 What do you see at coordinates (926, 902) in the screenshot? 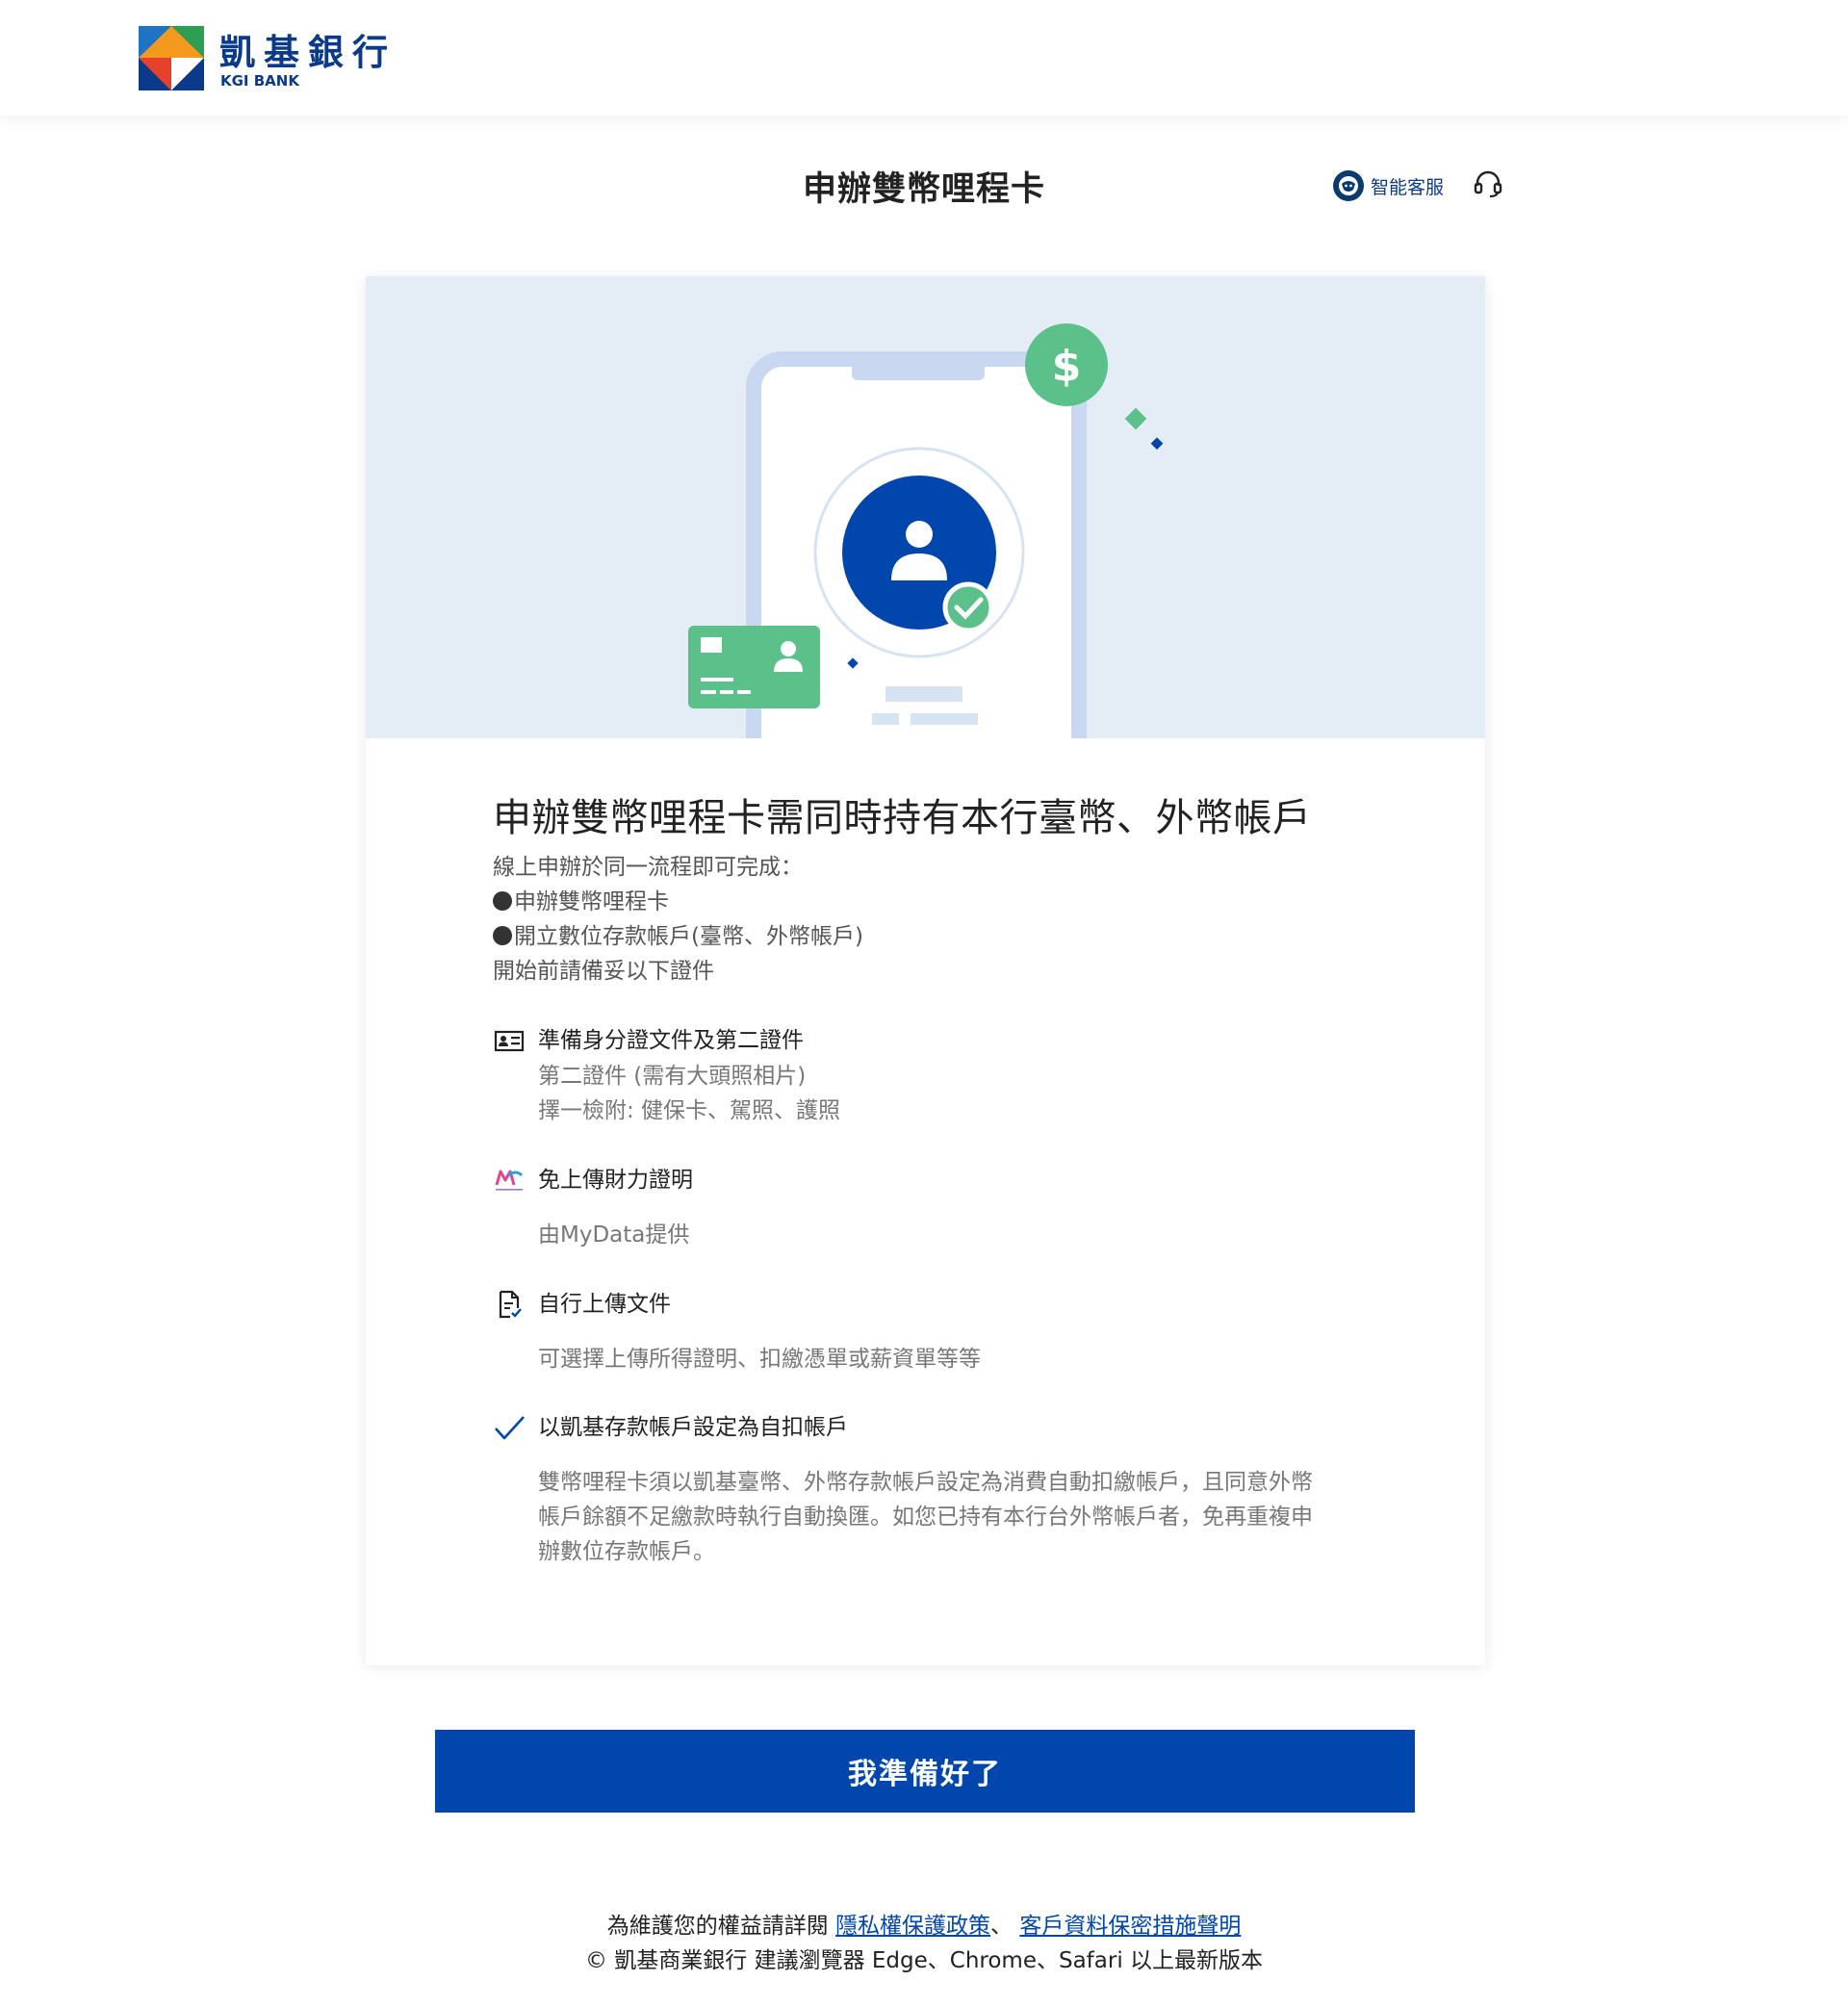
I see `intro-bullet: 申辦雙幣哩程卡` at bounding box center [926, 902].